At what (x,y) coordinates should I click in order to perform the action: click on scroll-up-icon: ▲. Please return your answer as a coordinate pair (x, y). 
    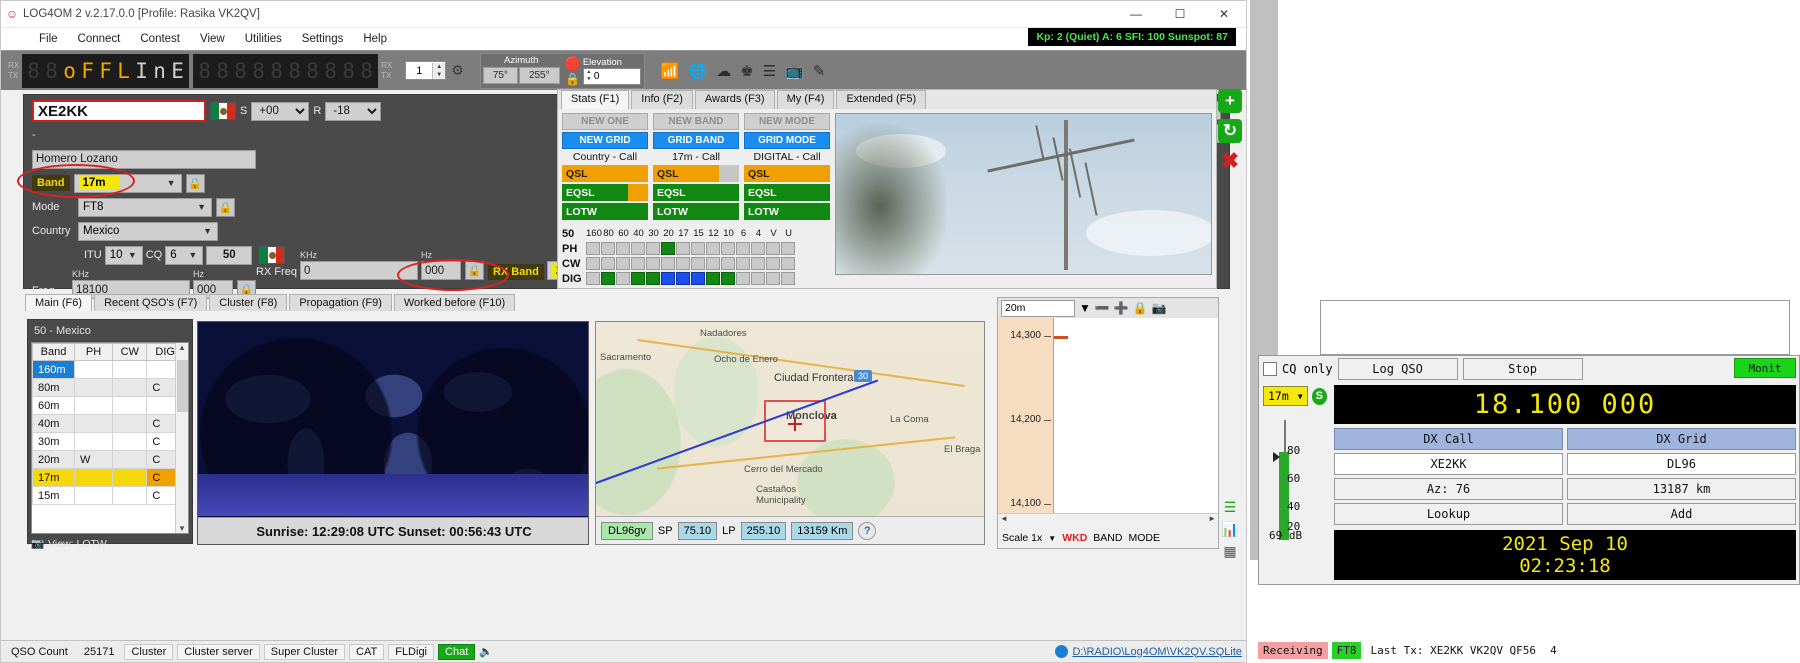
    Looking at the image, I should click on (182, 347).